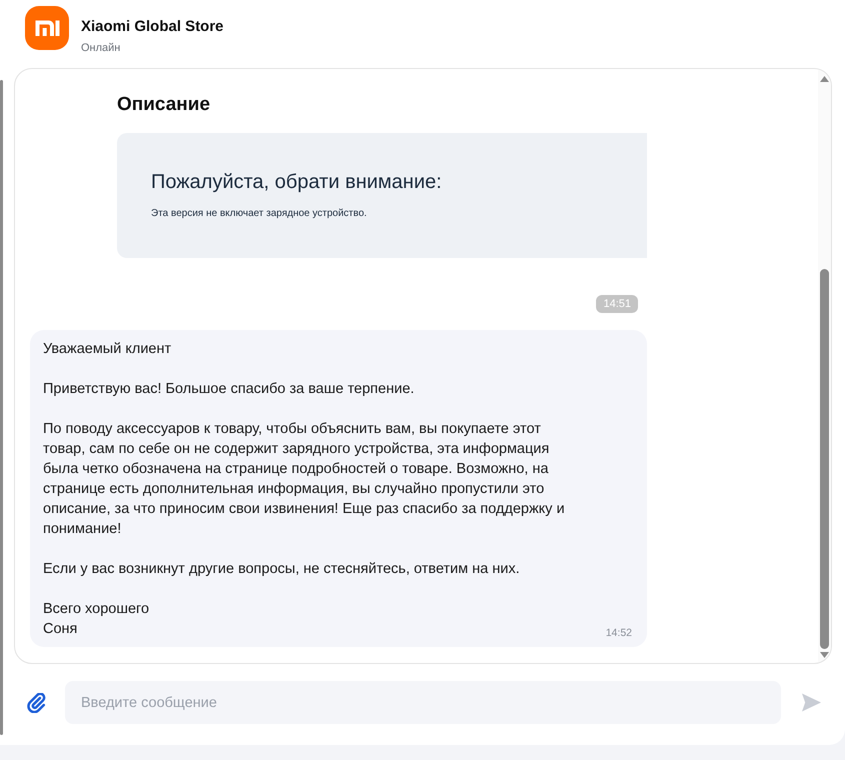 The height and width of the screenshot is (760, 845). Describe the element at coordinates (37, 702) in the screenshot. I see `paperclip-icon` at that location.